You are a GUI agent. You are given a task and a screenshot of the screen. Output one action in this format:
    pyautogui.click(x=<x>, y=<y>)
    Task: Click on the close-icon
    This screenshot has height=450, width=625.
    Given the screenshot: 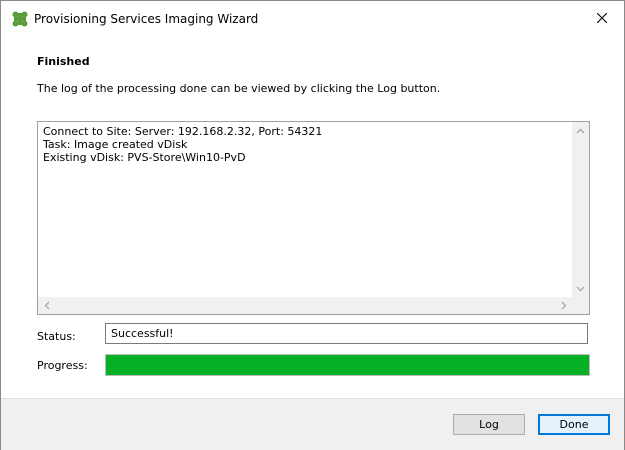 What is the action you would take?
    pyautogui.click(x=602, y=19)
    